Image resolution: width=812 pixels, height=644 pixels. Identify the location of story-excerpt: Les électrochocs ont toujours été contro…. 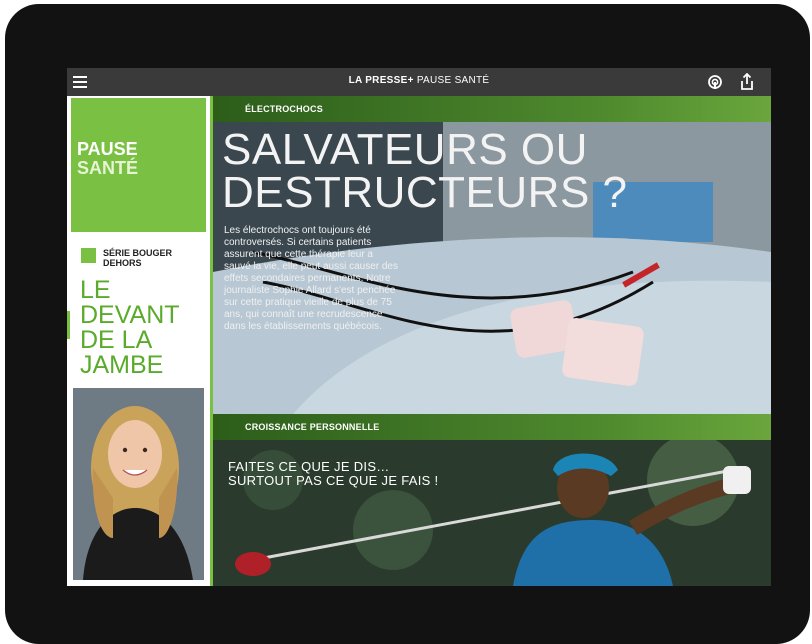
(311, 278).